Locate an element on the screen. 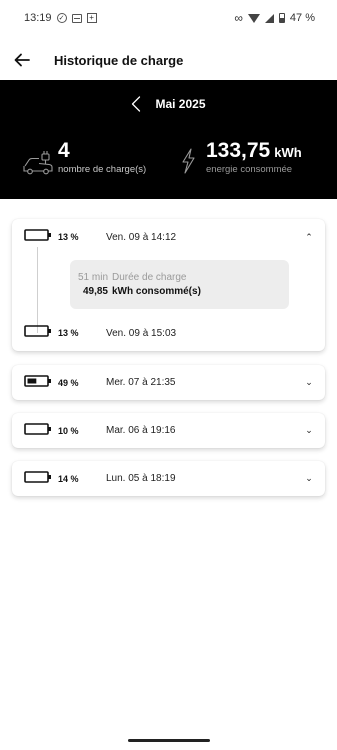 The image size is (337, 750). battery-status-icon is located at coordinates (281, 18).